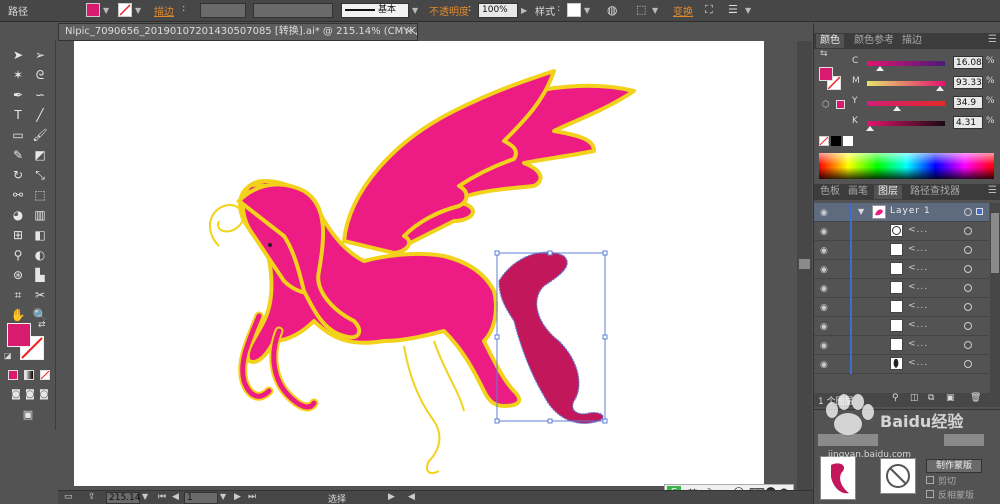 This screenshot has width=1000, height=504. Describe the element at coordinates (375, 10) in the screenshot. I see `brush-style-field: 基本` at that location.